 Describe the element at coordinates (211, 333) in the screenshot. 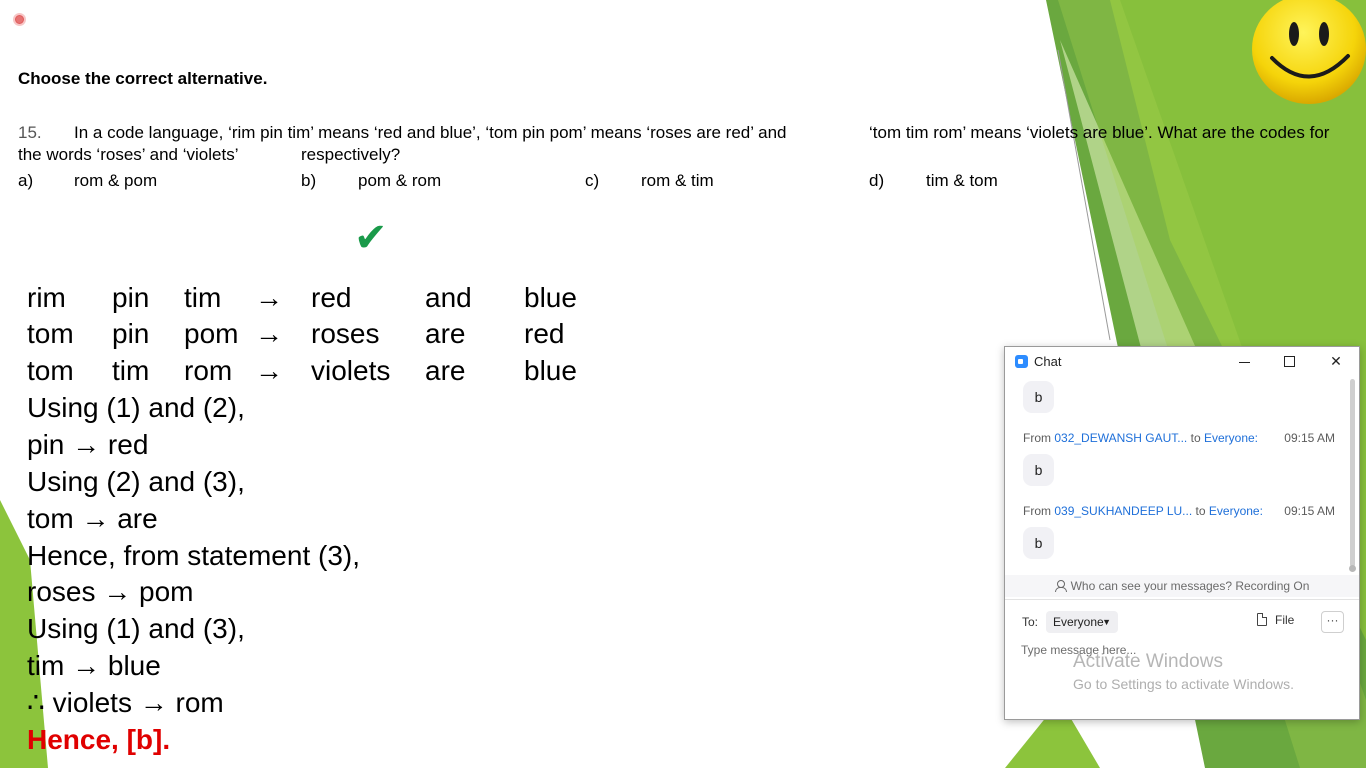

I see `code-row2-col3: pom` at that location.